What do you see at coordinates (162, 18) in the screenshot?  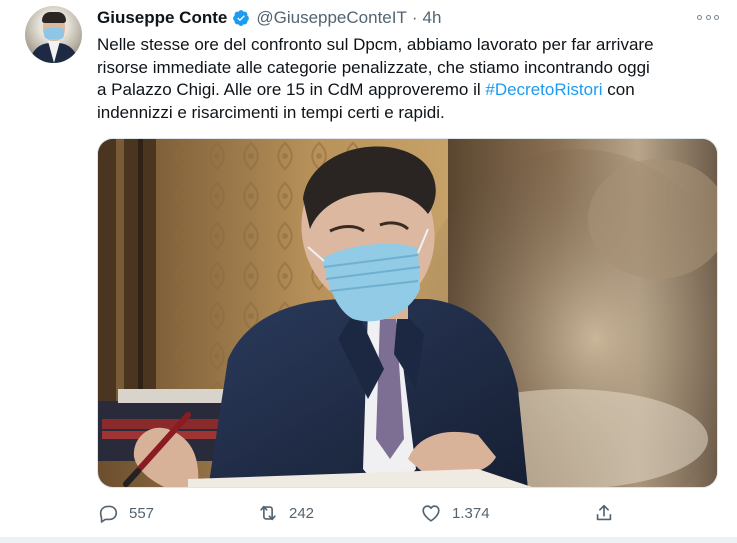 I see `author-name: Giuseppe Conte` at bounding box center [162, 18].